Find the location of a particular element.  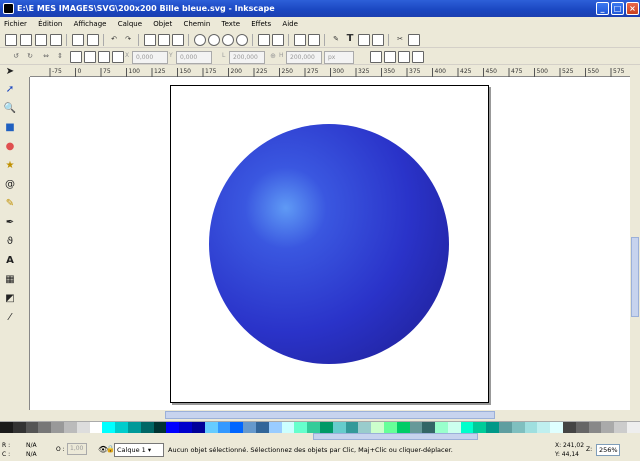

width-input: 200,000 is located at coordinates (247, 57).